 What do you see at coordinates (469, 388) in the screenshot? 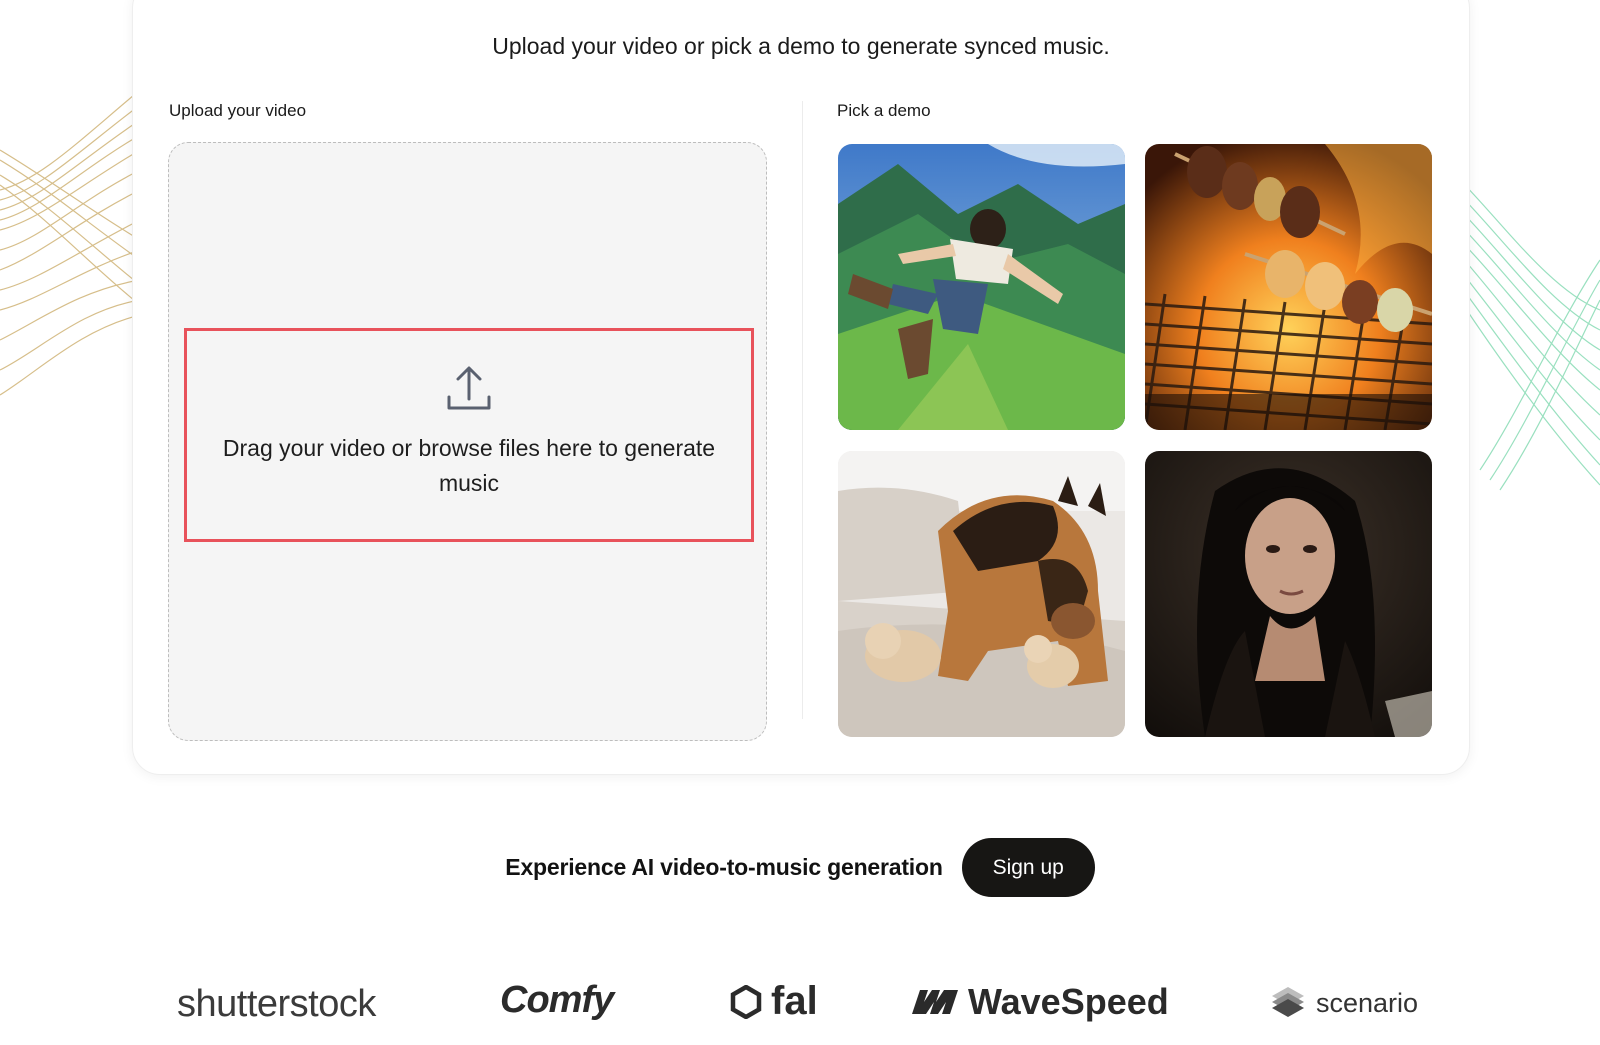
I see `upload-icon` at bounding box center [469, 388].